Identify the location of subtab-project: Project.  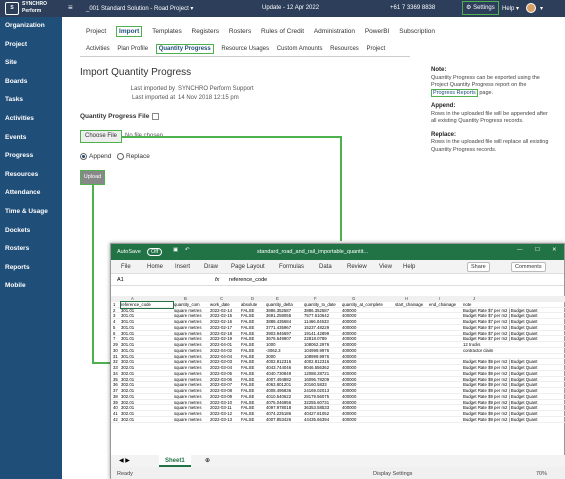
(375, 49).